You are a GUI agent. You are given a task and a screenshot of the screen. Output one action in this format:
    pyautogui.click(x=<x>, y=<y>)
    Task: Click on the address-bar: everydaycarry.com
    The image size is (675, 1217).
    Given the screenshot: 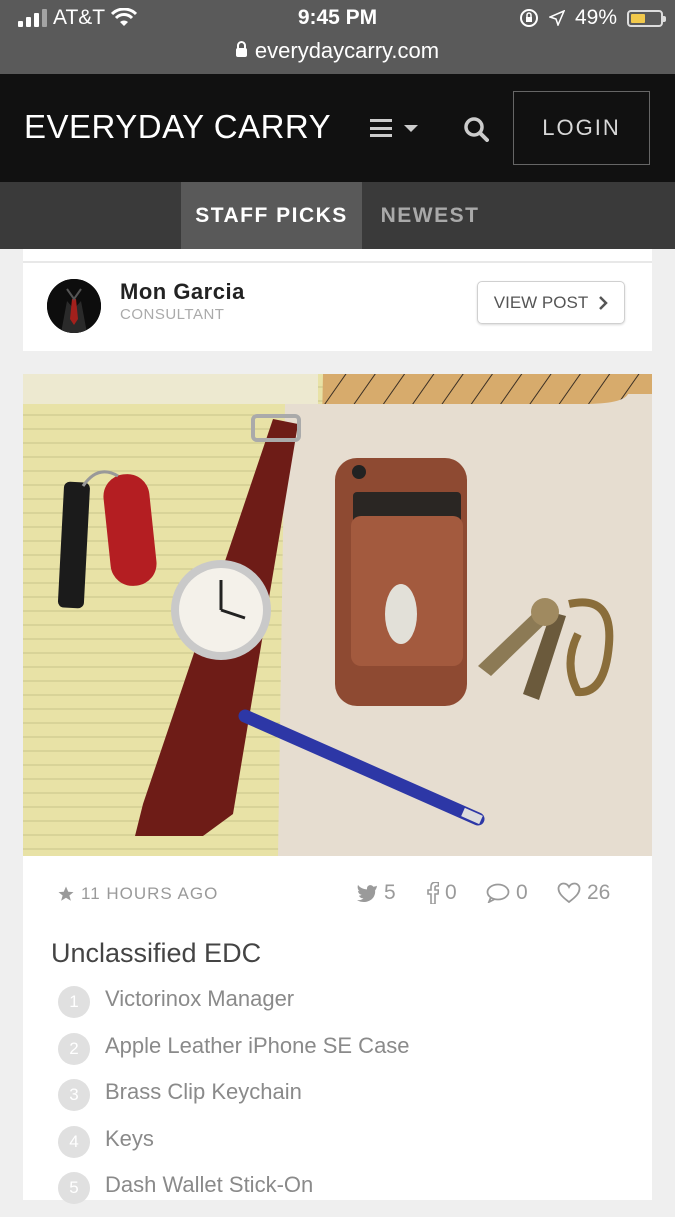 What is the action you would take?
    pyautogui.click(x=337, y=51)
    